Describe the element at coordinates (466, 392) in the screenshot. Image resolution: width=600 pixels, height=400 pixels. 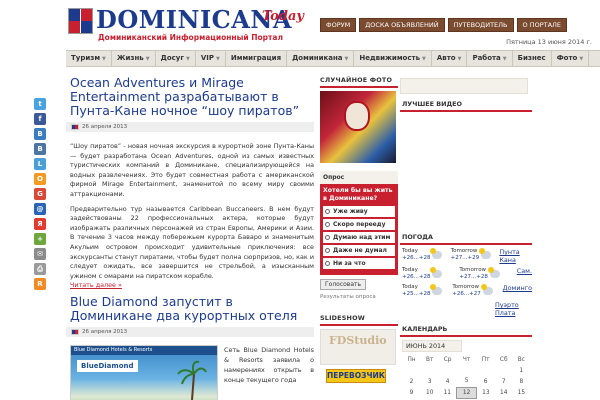
I see `calendar-day: 12` at that location.